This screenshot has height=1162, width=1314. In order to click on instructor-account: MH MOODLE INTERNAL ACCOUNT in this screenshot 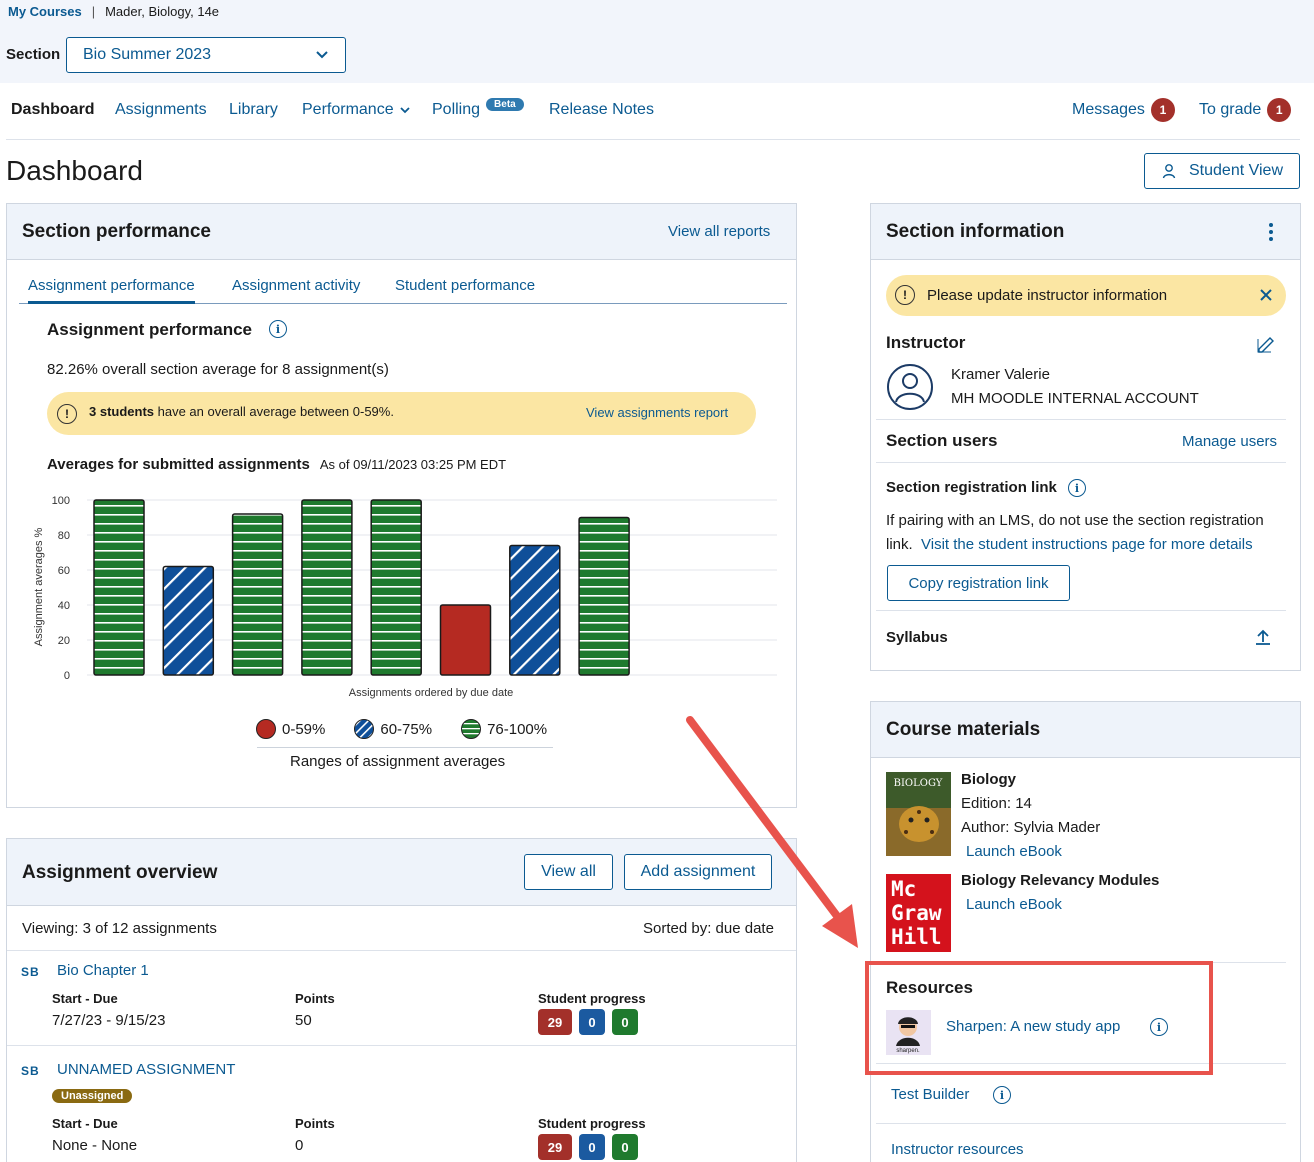, I will do `click(1075, 398)`.